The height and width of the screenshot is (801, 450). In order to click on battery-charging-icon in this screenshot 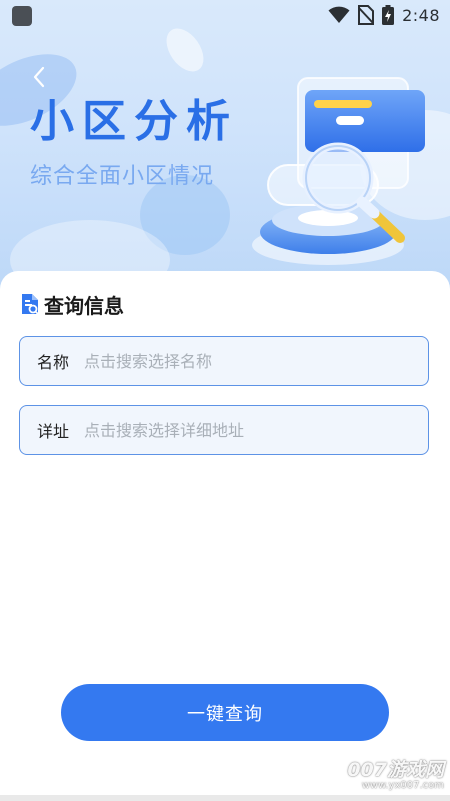, I will do `click(388, 15)`.